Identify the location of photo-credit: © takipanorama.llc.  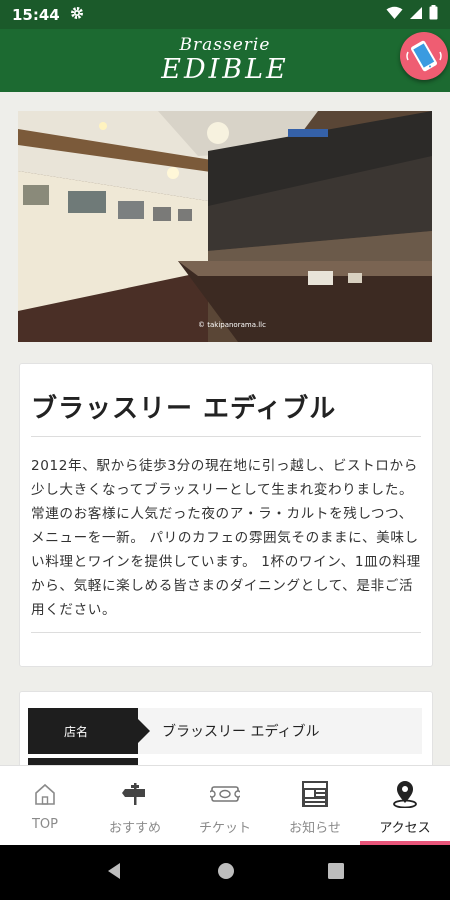
(232, 325).